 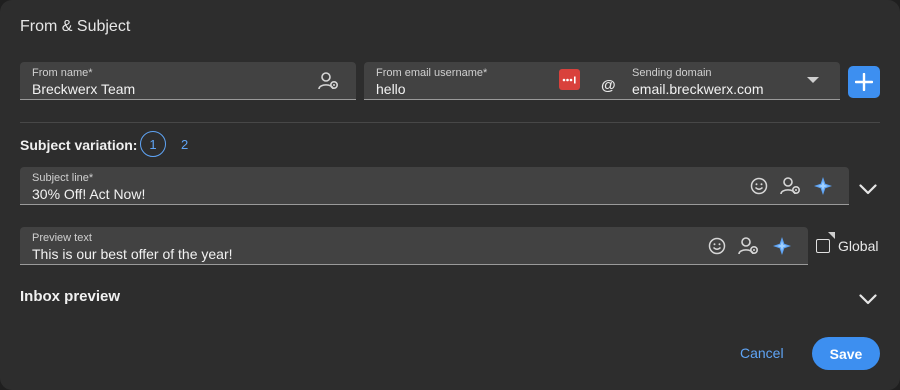 What do you see at coordinates (70, 296) in the screenshot?
I see `inbox-preview-title: Inbox preview` at bounding box center [70, 296].